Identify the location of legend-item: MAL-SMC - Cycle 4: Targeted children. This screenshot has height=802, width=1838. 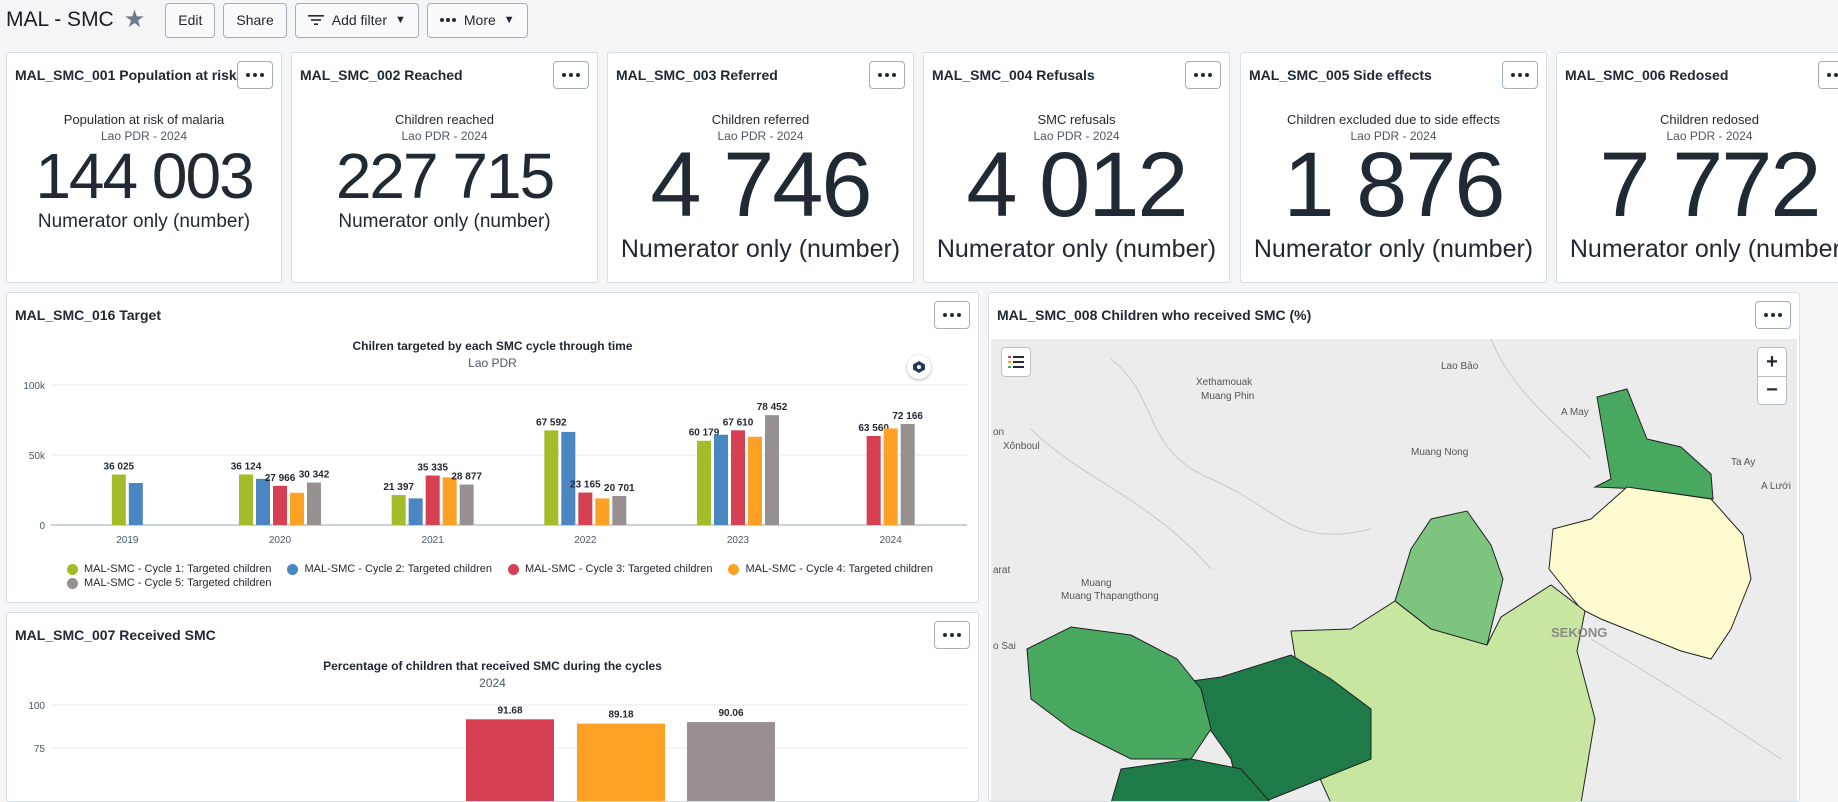
(830, 569).